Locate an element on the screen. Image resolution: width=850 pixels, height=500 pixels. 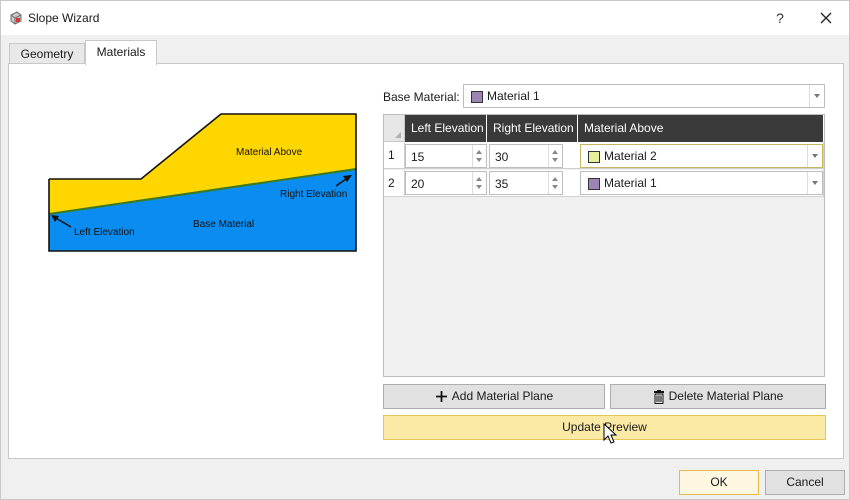
right-elevation-input: 35 is located at coordinates (526, 183).